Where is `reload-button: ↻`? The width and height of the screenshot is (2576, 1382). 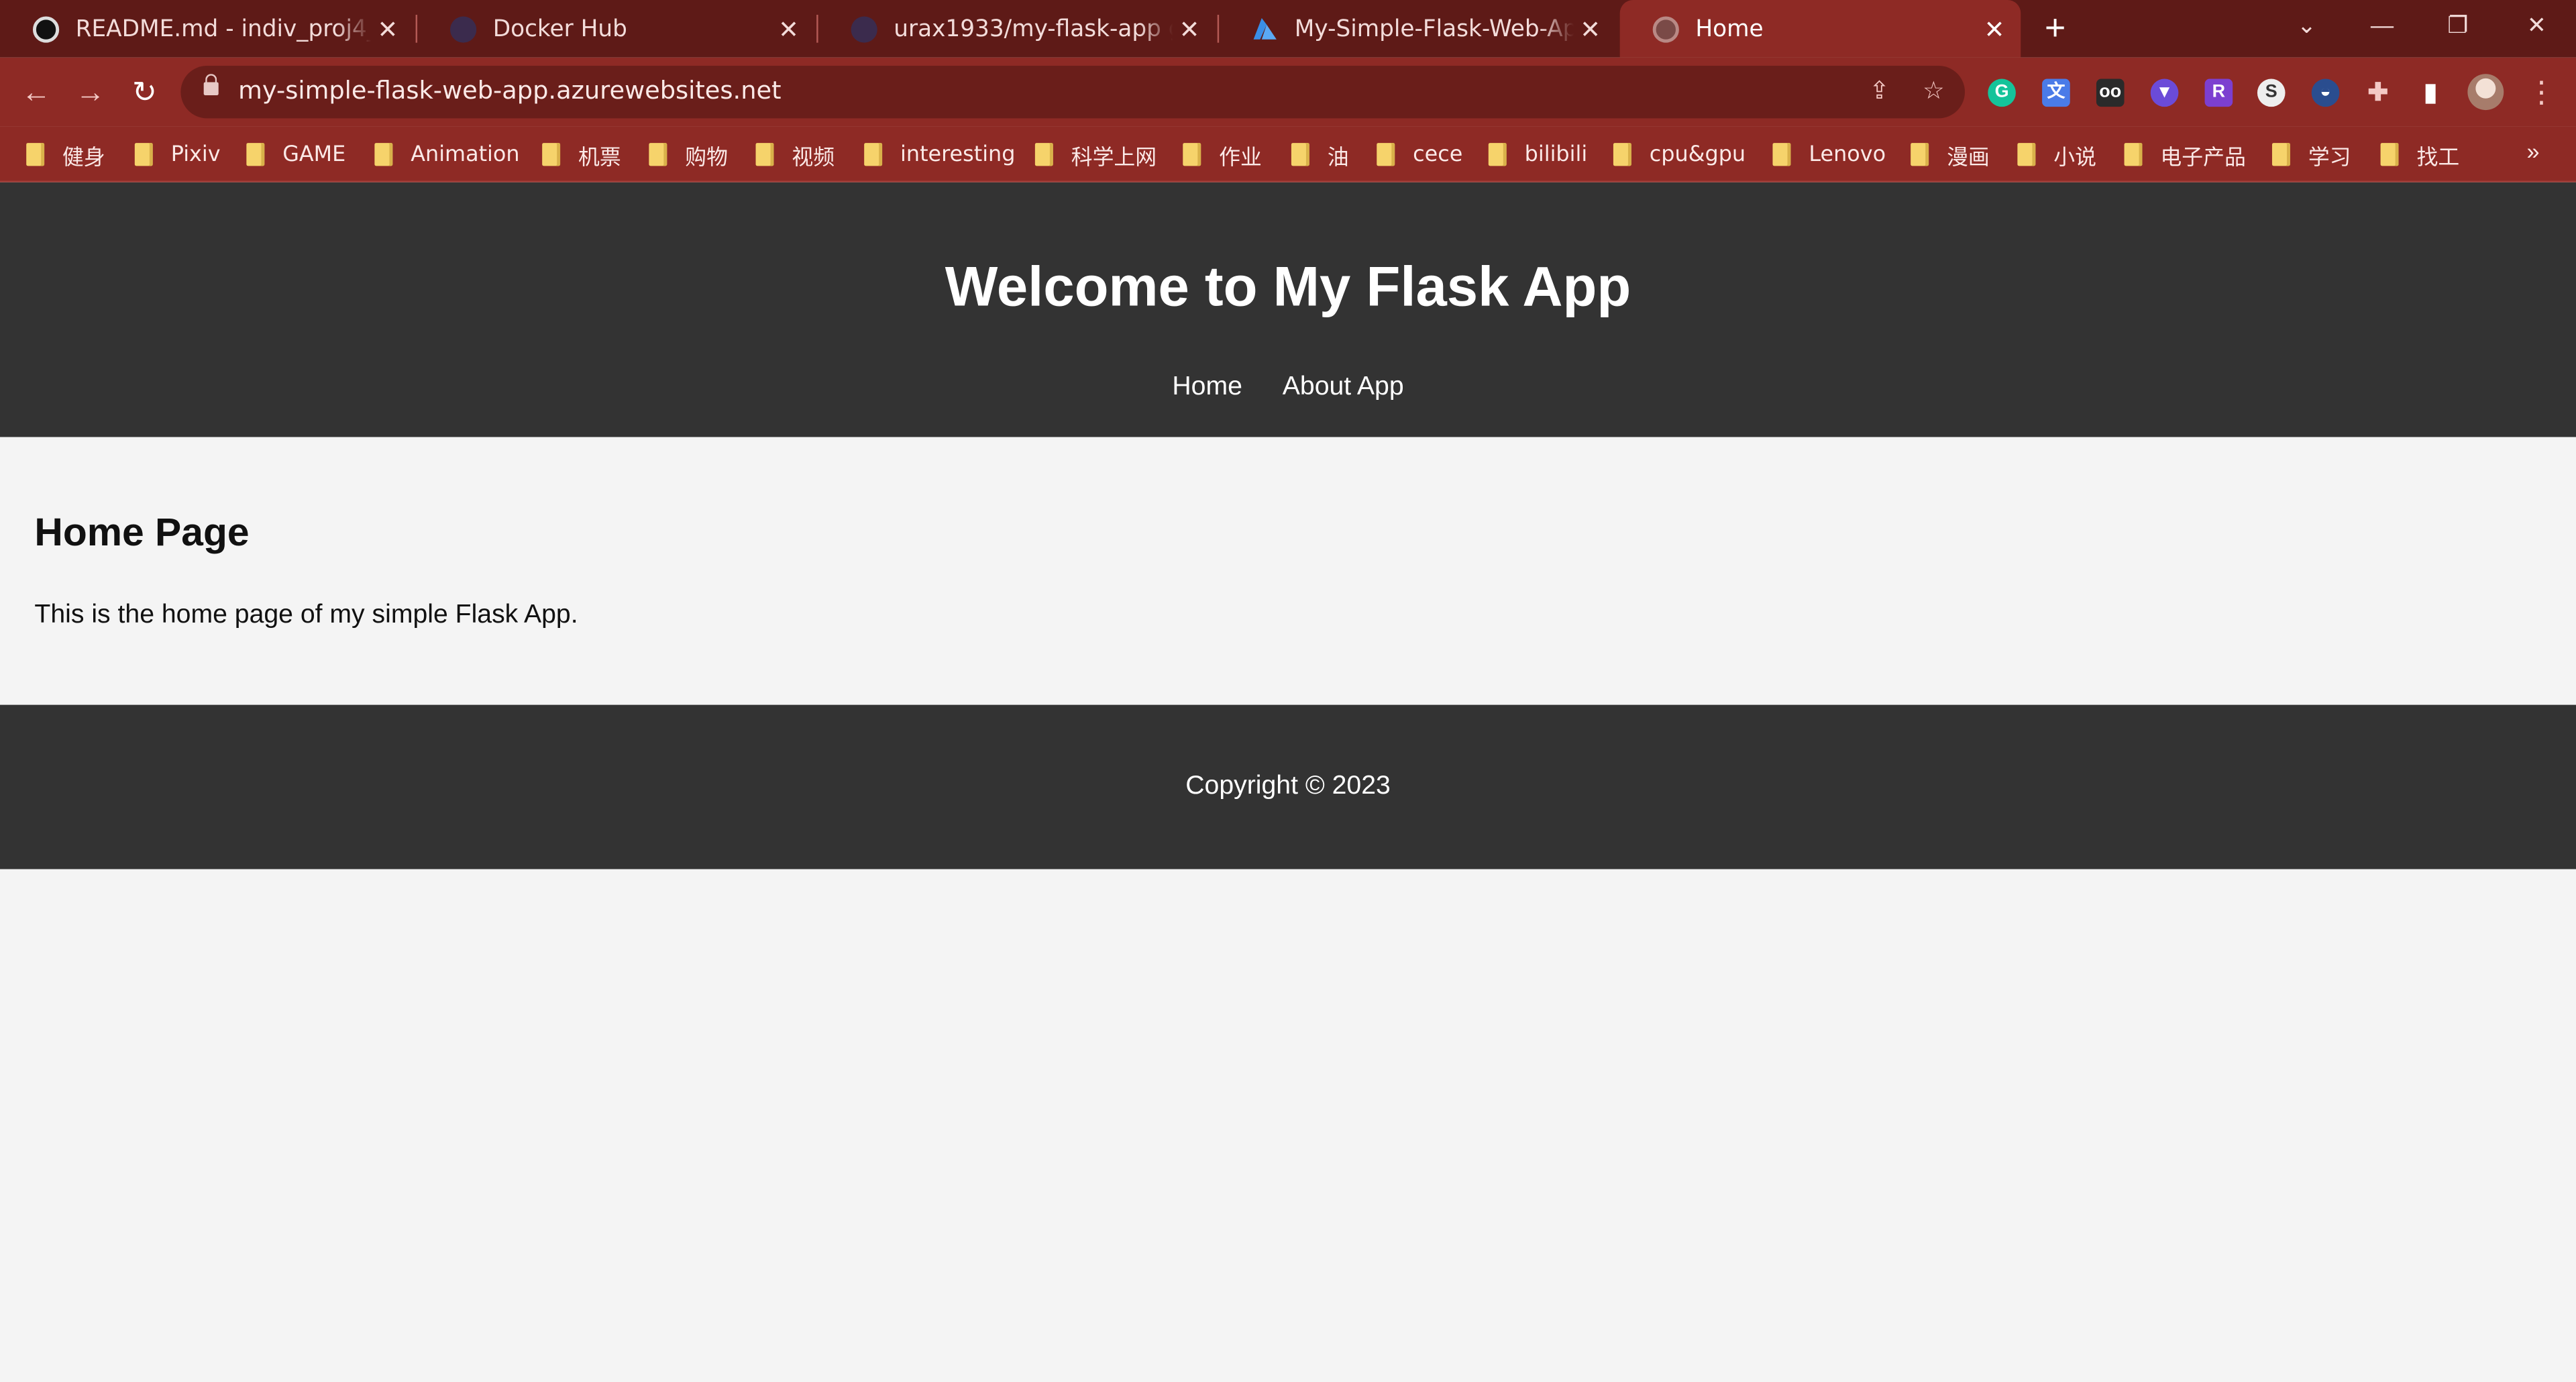 reload-button: ↻ is located at coordinates (144, 91).